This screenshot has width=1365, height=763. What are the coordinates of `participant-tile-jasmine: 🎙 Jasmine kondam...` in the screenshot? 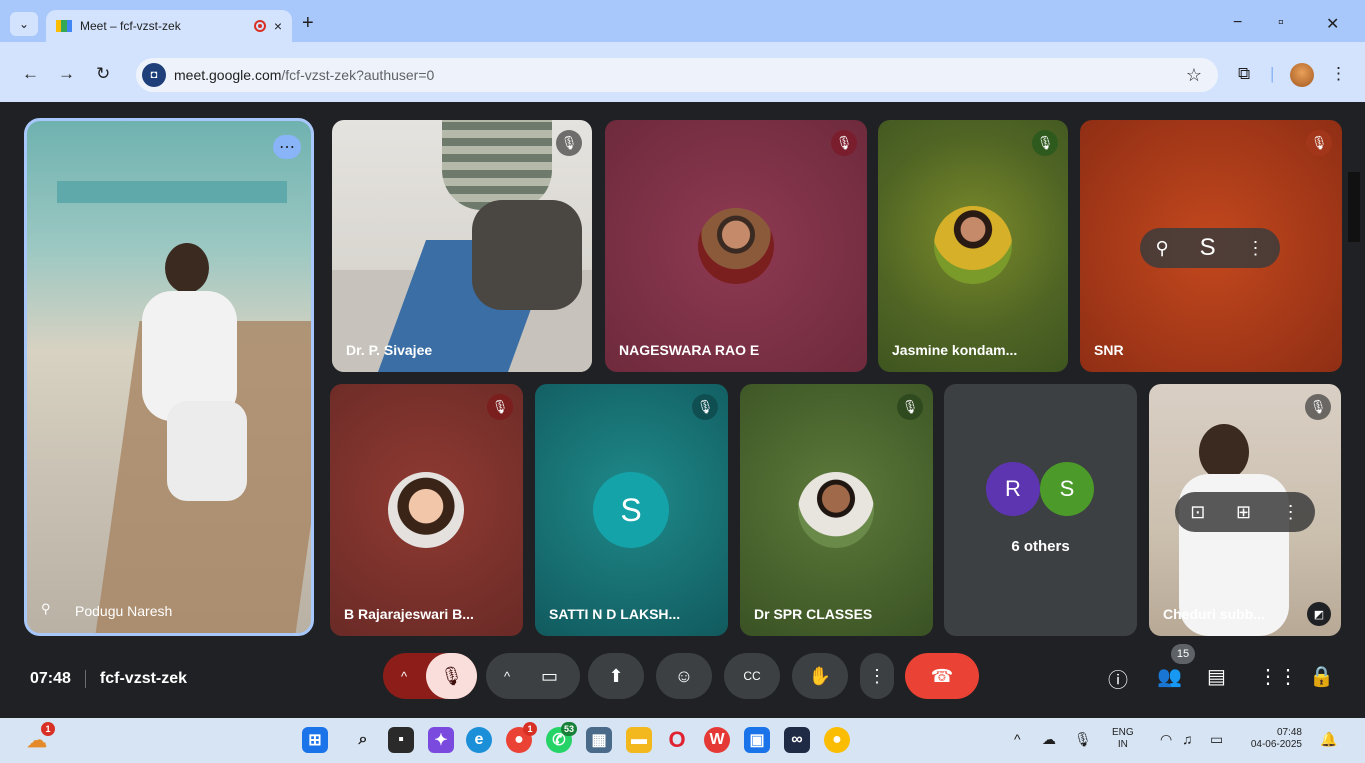 It's located at (973, 246).